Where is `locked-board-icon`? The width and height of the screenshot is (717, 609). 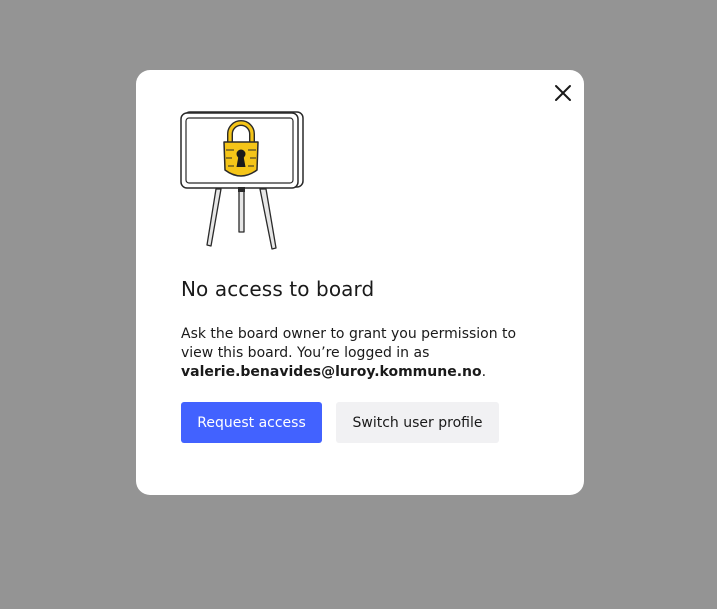 locked-board-icon is located at coordinates (242, 180).